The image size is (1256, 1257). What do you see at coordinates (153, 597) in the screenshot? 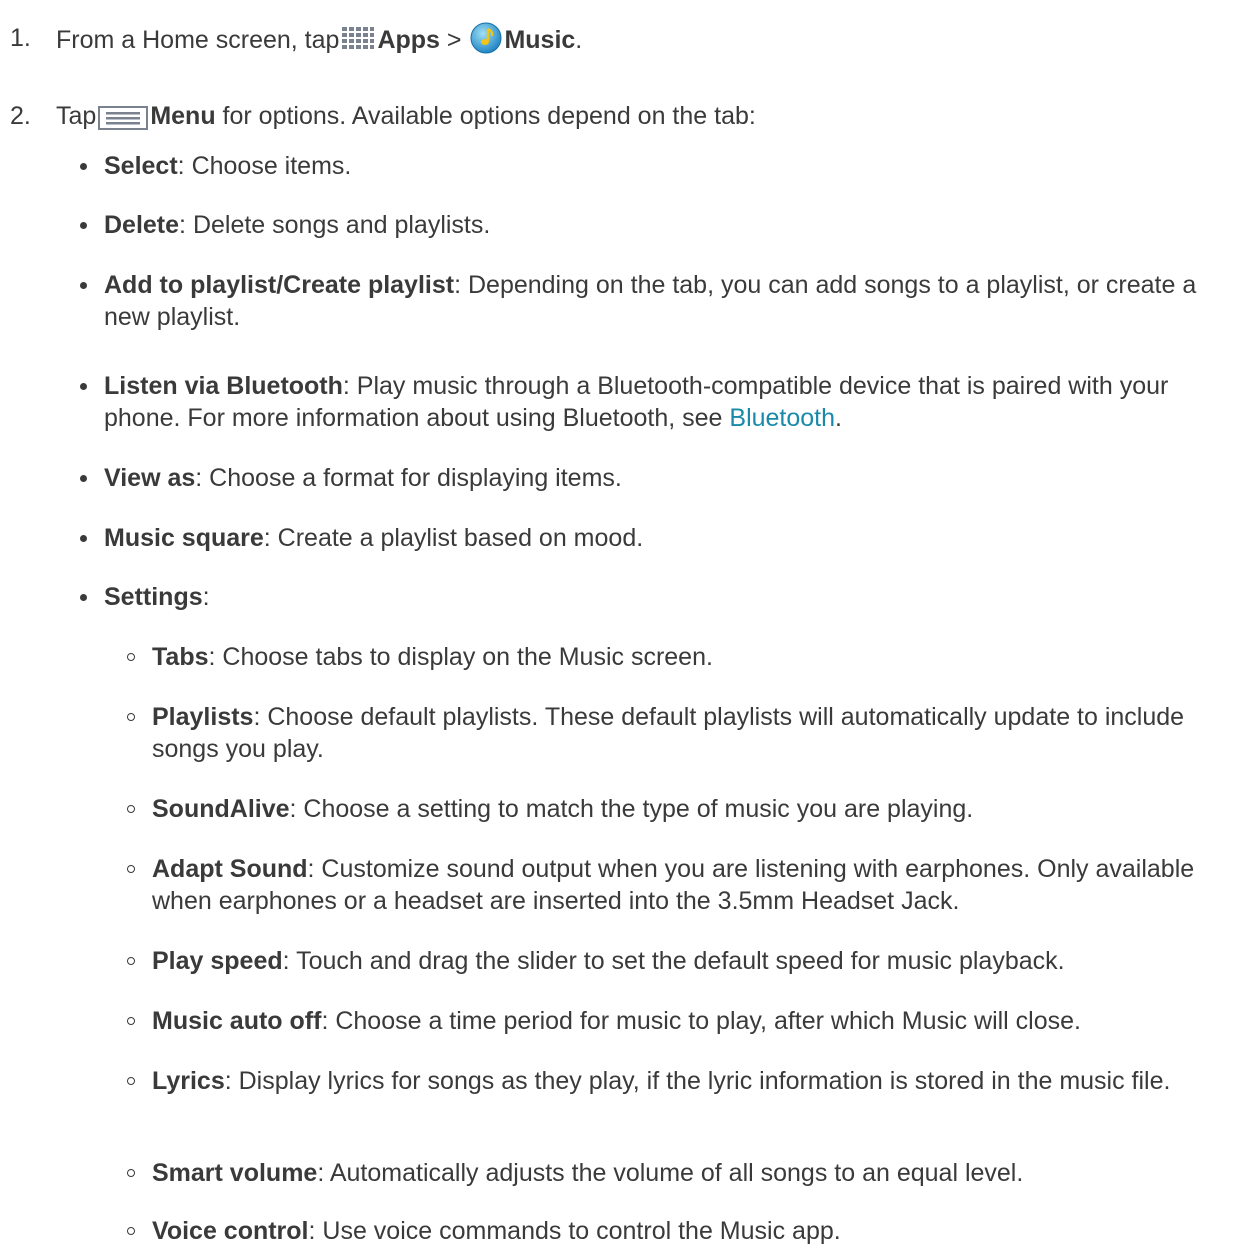
I see `option-label: Settings` at bounding box center [153, 597].